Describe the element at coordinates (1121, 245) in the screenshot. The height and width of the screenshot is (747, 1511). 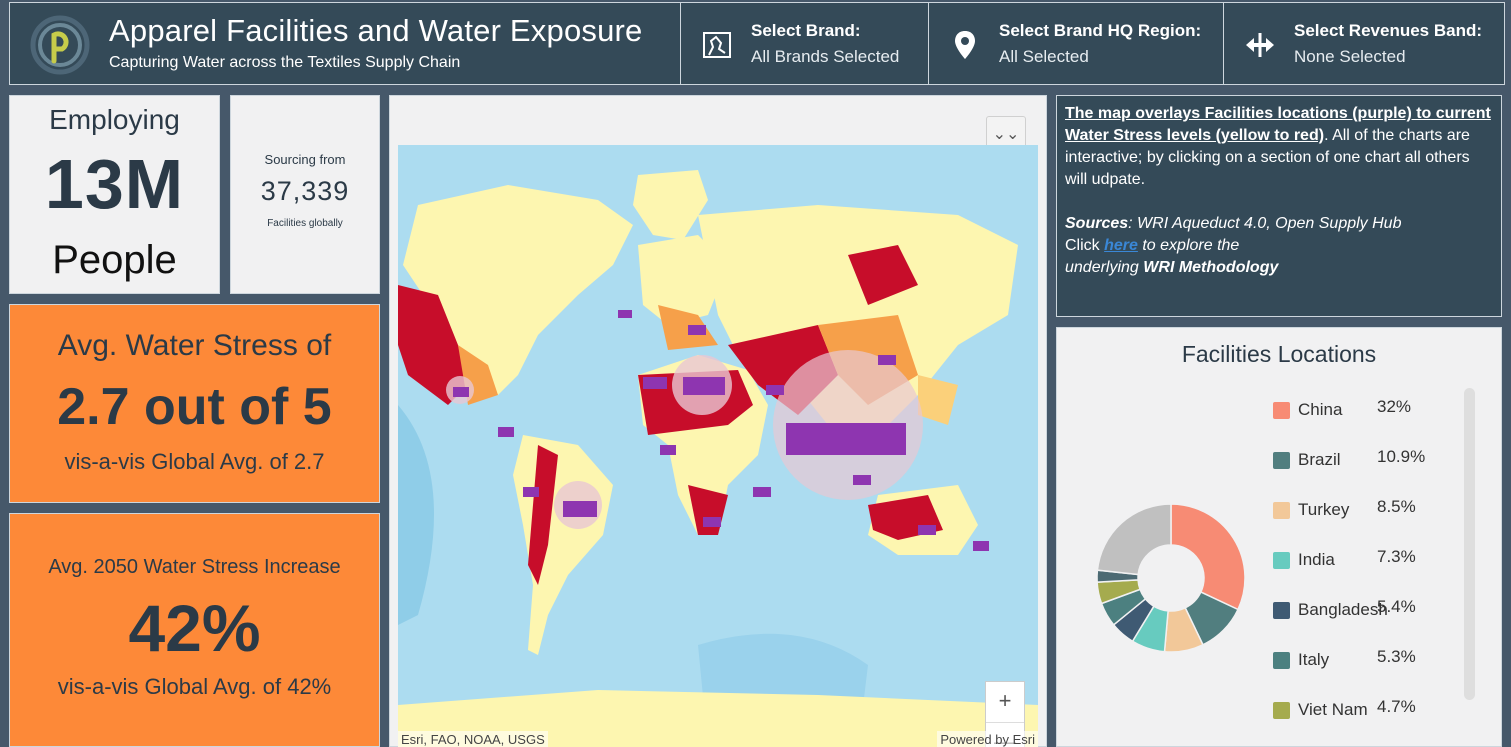
I see `methodology-link: here` at that location.